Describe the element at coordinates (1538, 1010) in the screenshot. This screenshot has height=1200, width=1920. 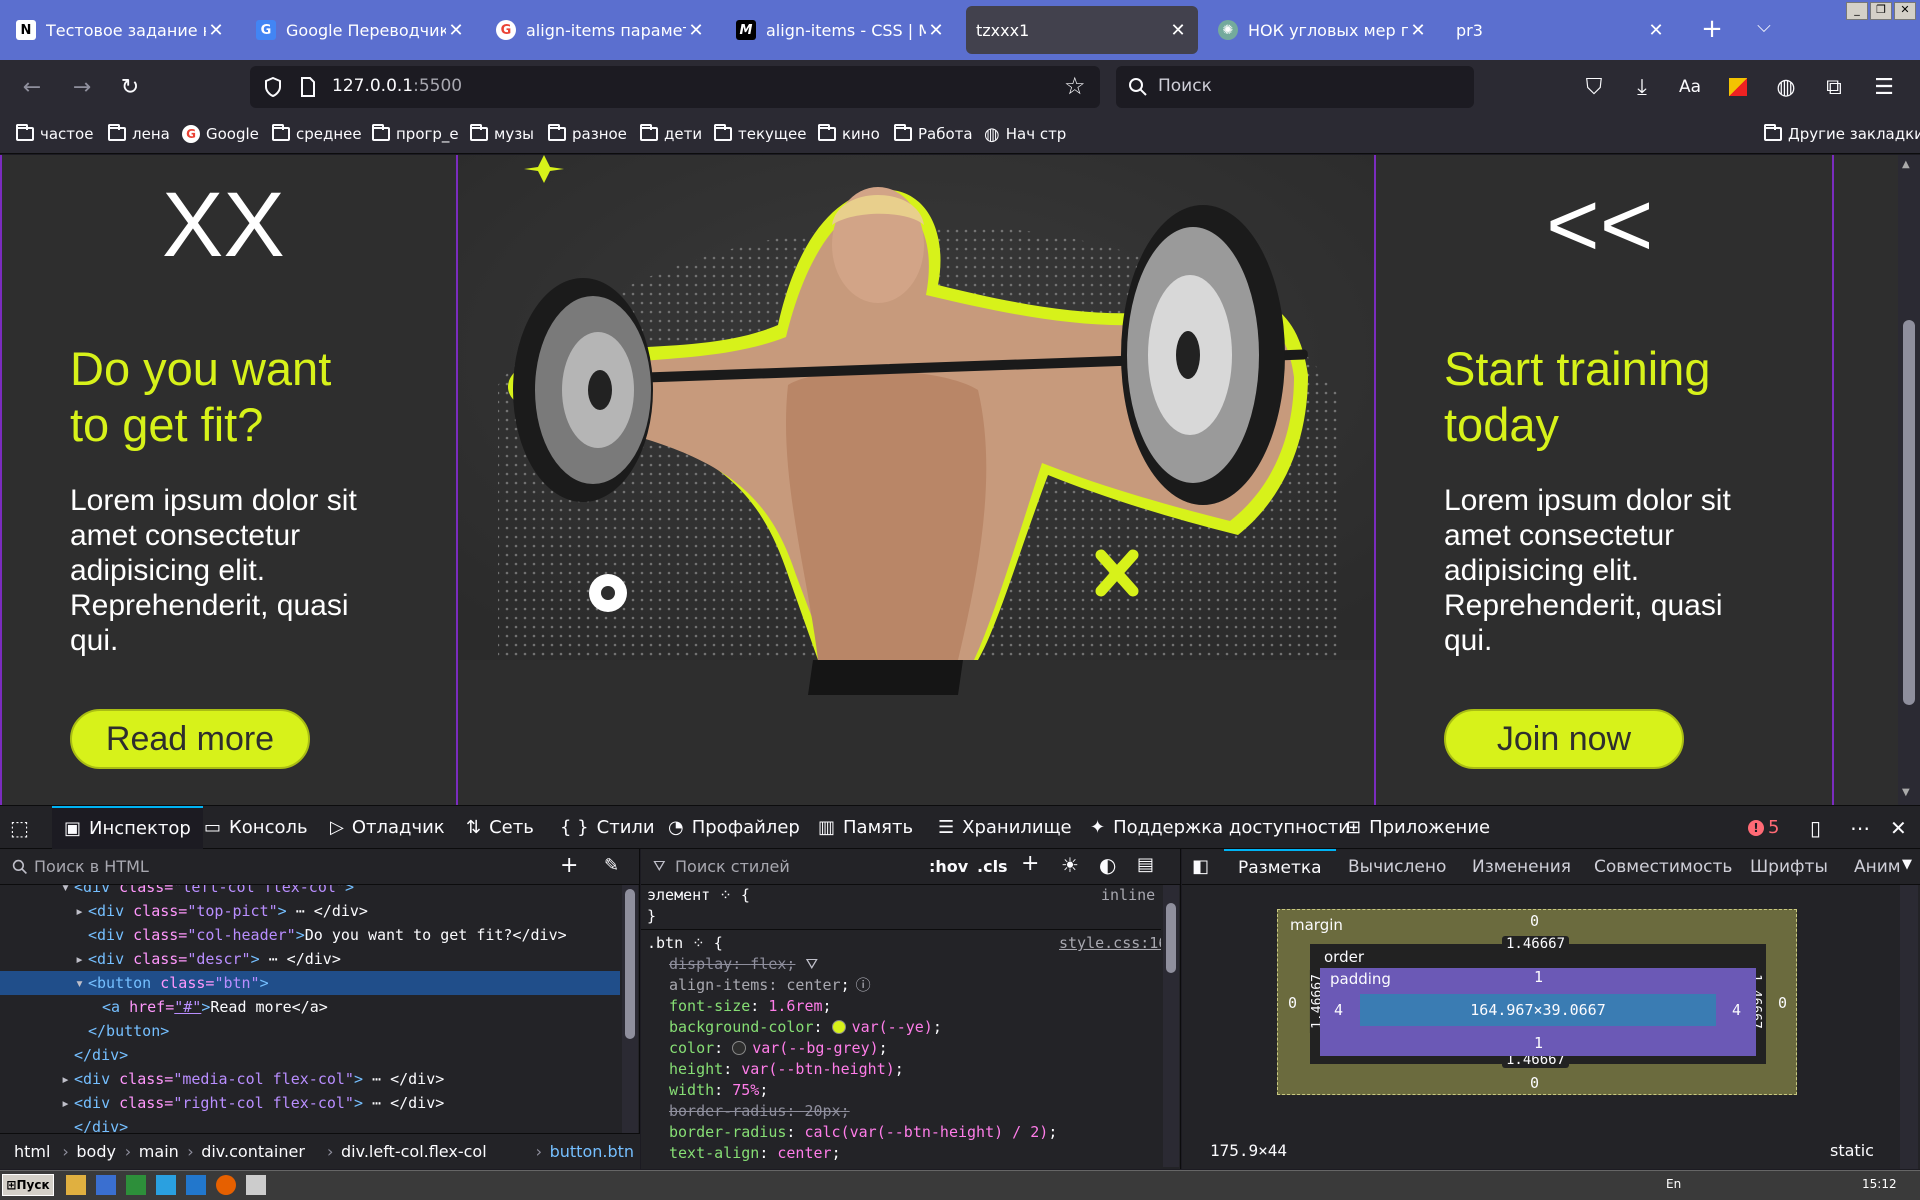
I see `box-content: 164.967×39.0667` at that location.